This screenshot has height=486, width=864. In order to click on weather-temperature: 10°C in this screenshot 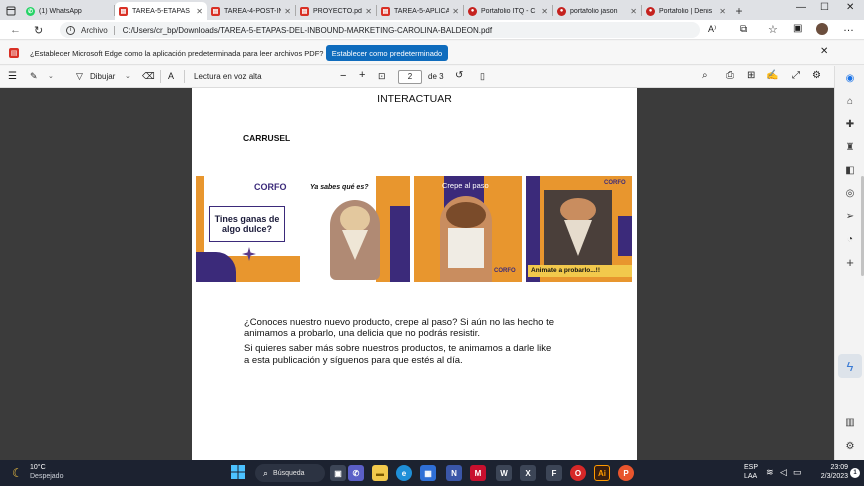, I will do `click(38, 467)`.